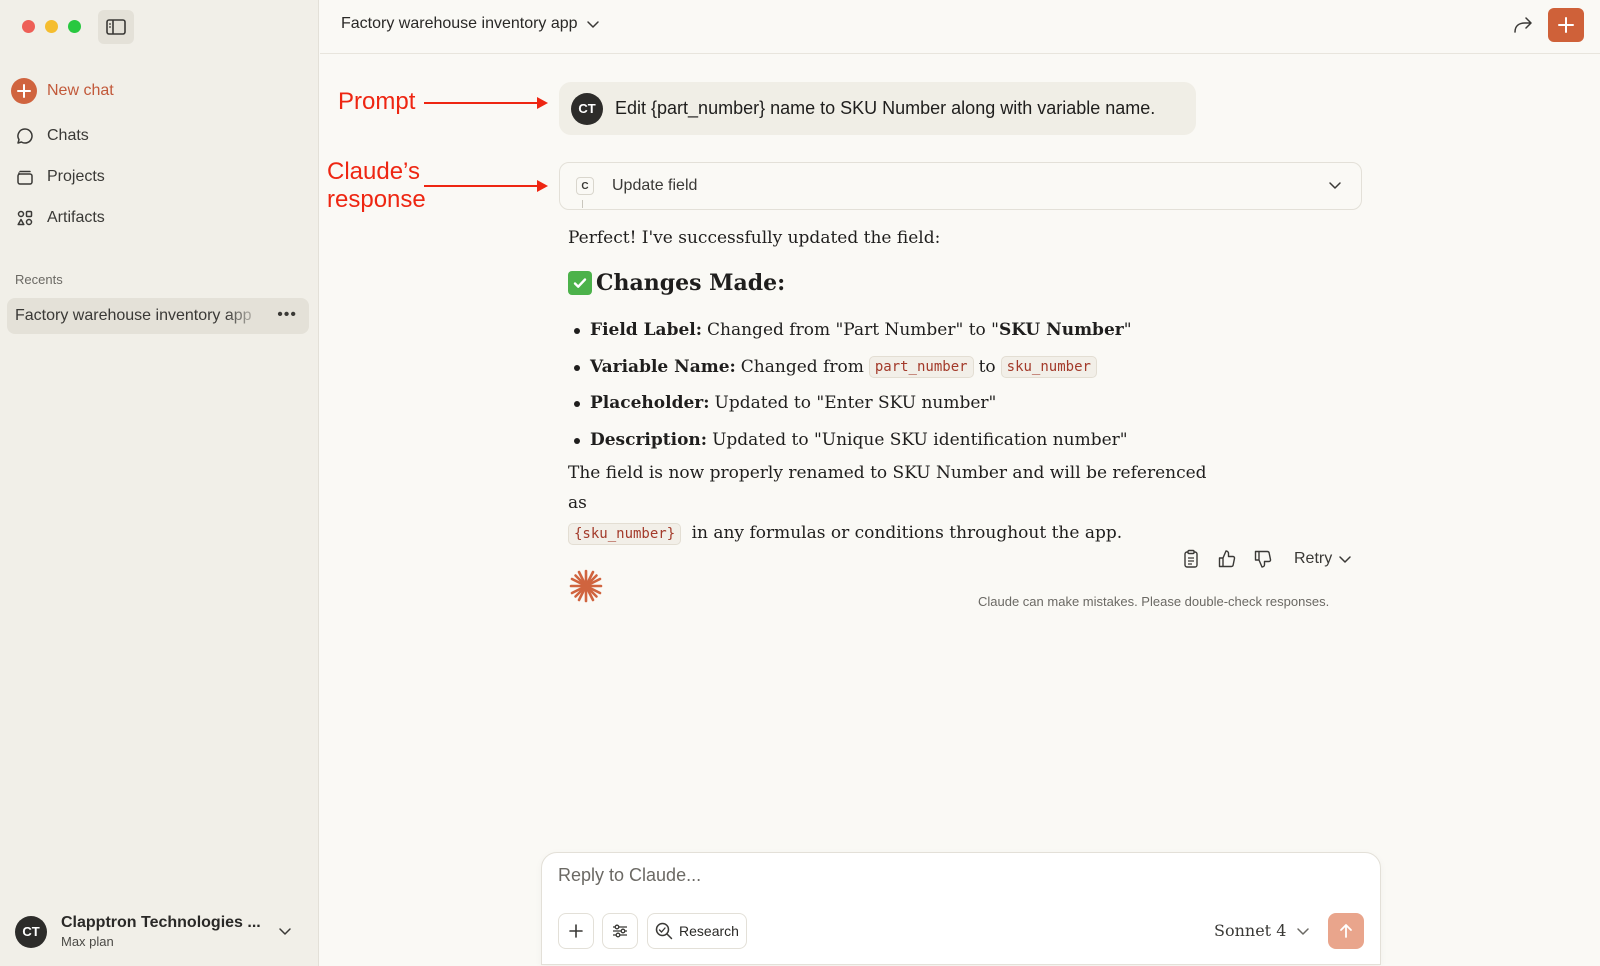  What do you see at coordinates (1250, 930) in the screenshot?
I see `model-label: Sonnet 4` at bounding box center [1250, 930].